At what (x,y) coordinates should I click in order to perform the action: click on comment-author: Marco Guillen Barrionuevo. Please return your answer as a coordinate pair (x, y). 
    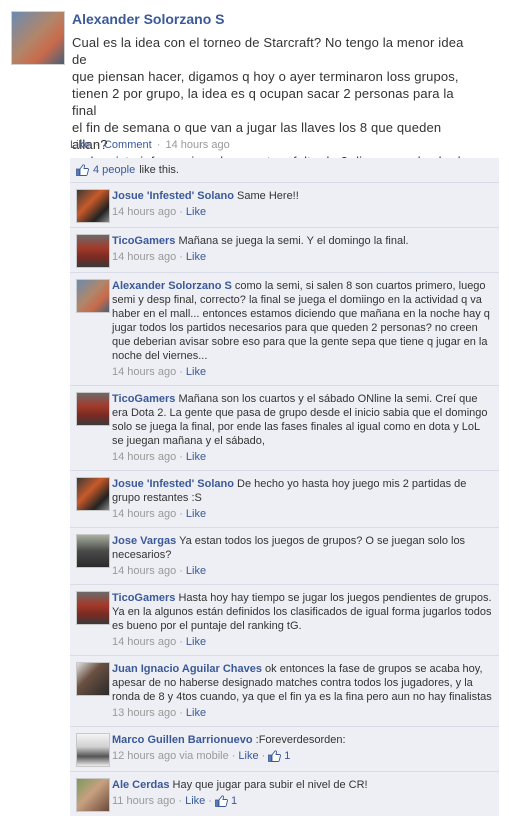
    Looking at the image, I should click on (182, 740).